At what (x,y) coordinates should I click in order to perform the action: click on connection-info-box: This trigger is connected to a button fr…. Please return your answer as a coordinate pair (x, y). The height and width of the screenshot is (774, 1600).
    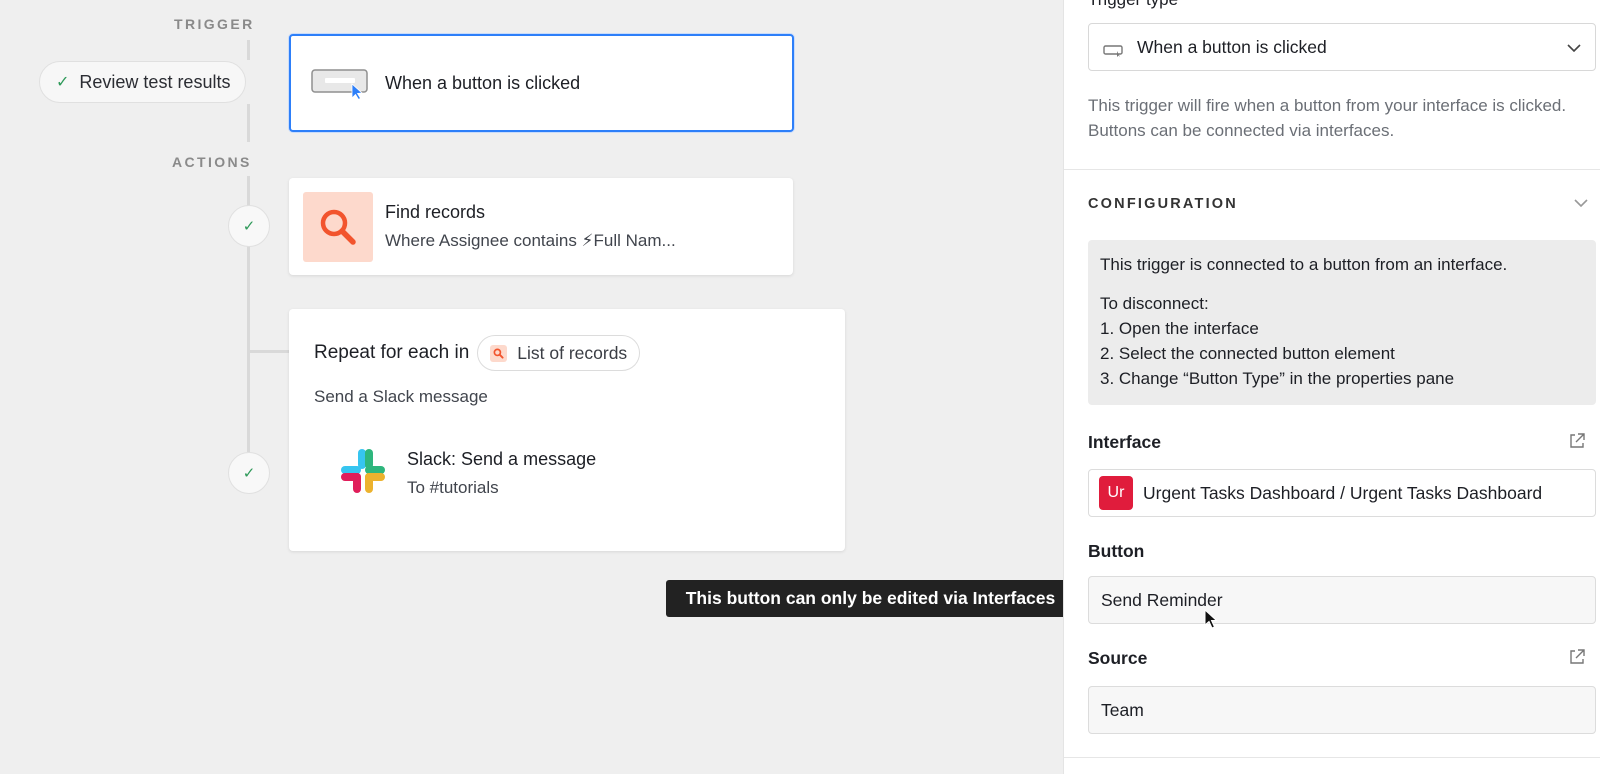
    Looking at the image, I should click on (1342, 322).